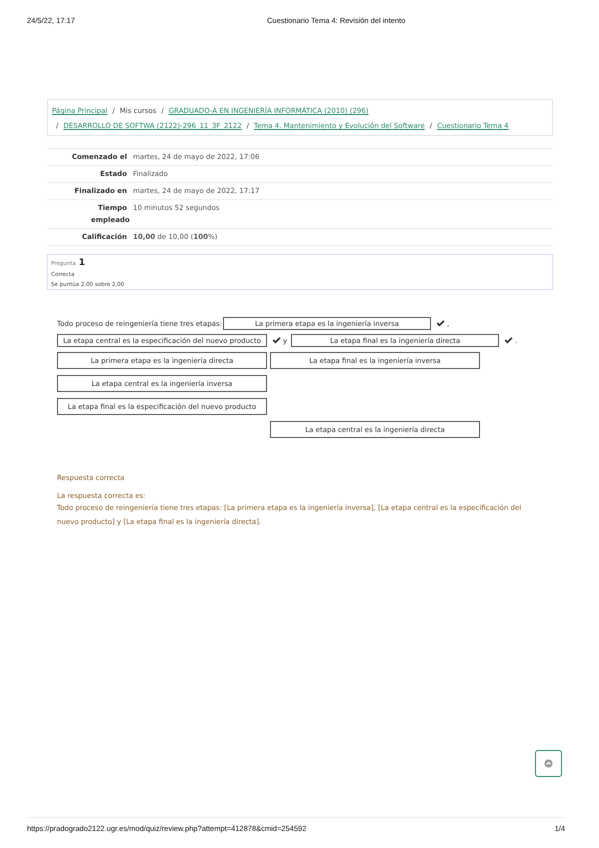 Image resolution: width=599 pixels, height=848 pixels. Describe the element at coordinates (81, 263) in the screenshot. I see `question-number: 1` at that location.